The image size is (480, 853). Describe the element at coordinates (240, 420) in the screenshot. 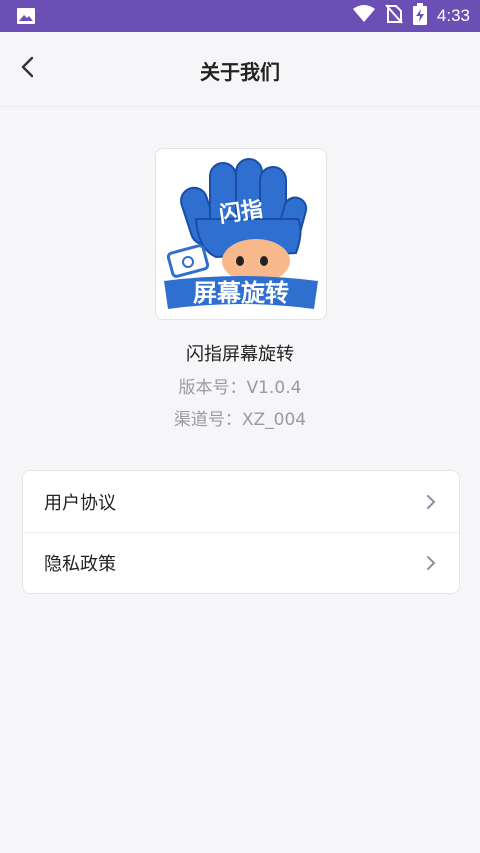

I see `channel-text: 渠道号：XZ_004` at that location.